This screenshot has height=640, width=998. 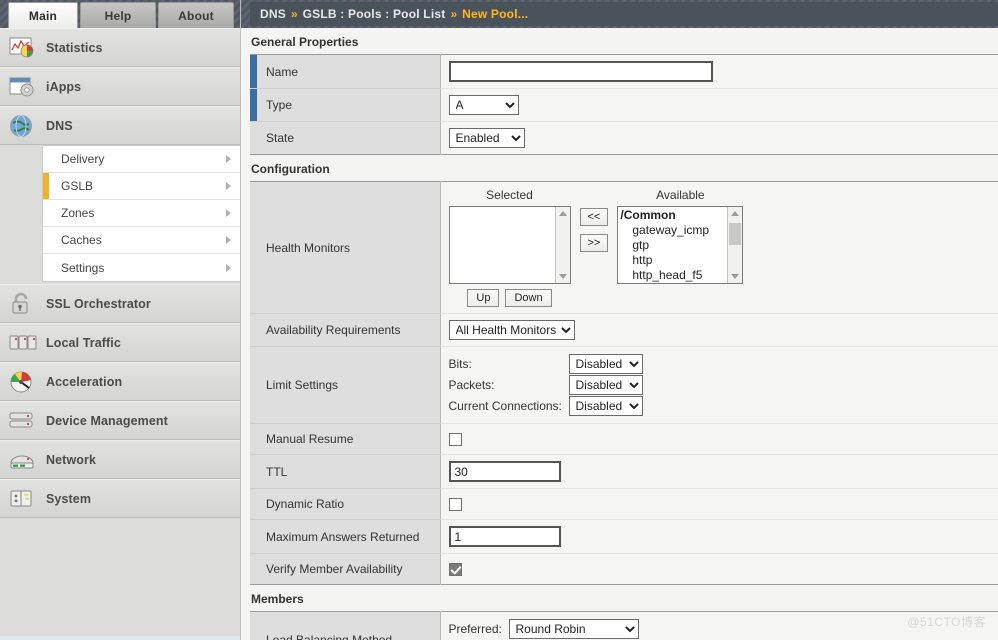 What do you see at coordinates (23, 304) in the screenshot?
I see `padlock-icon` at bounding box center [23, 304].